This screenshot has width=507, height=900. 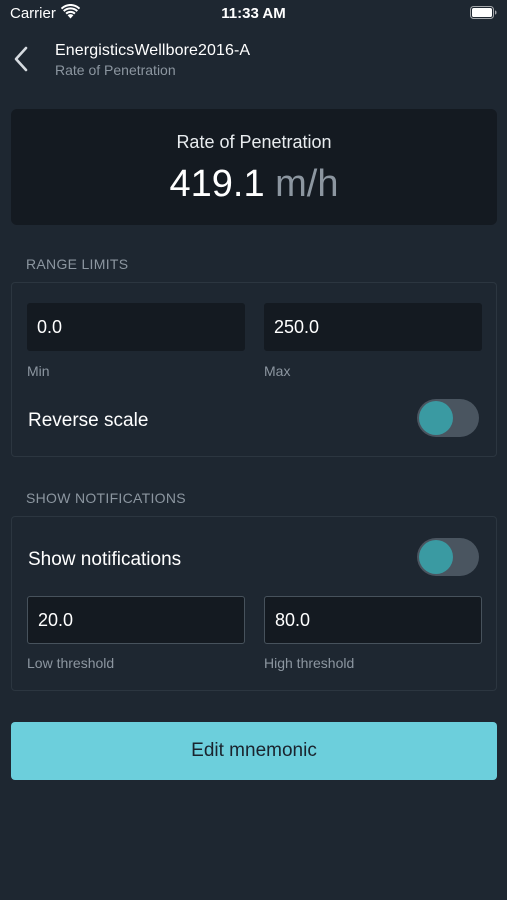 What do you see at coordinates (71, 663) in the screenshot?
I see `low-threshold-label: Low threshold` at bounding box center [71, 663].